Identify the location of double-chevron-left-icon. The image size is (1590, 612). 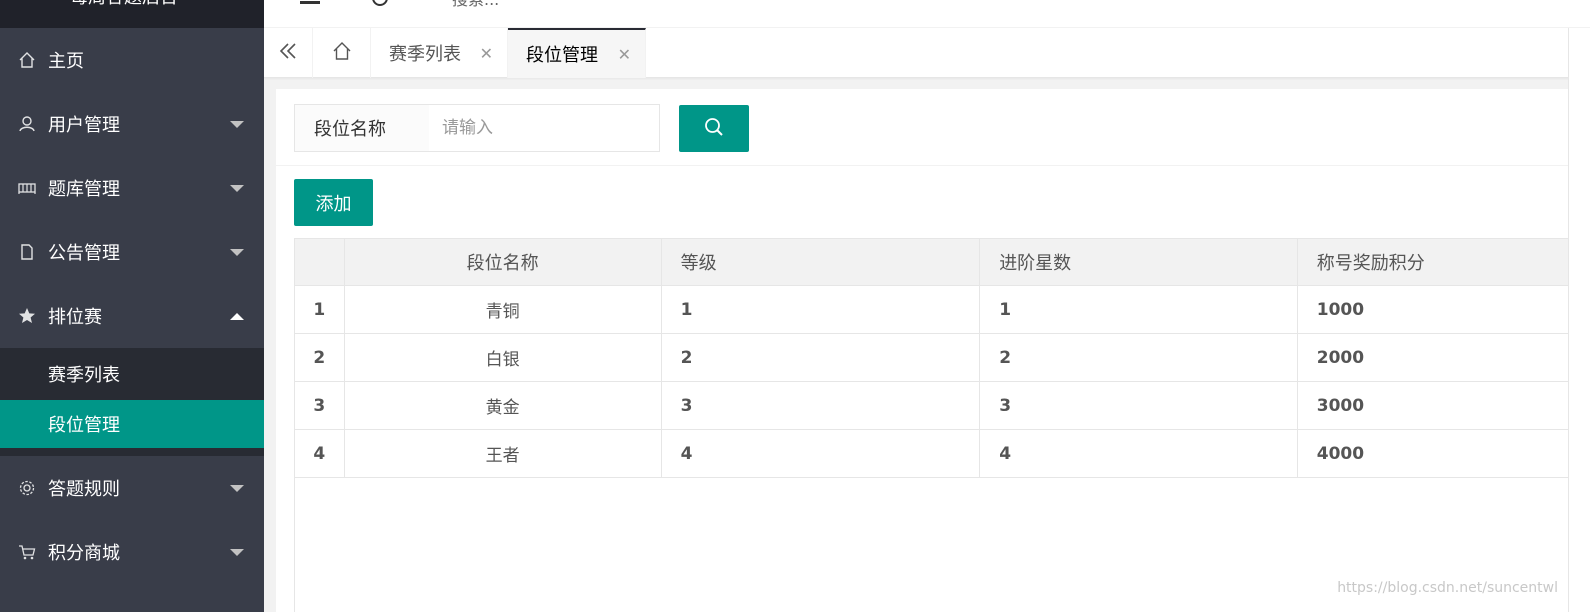
(288, 53).